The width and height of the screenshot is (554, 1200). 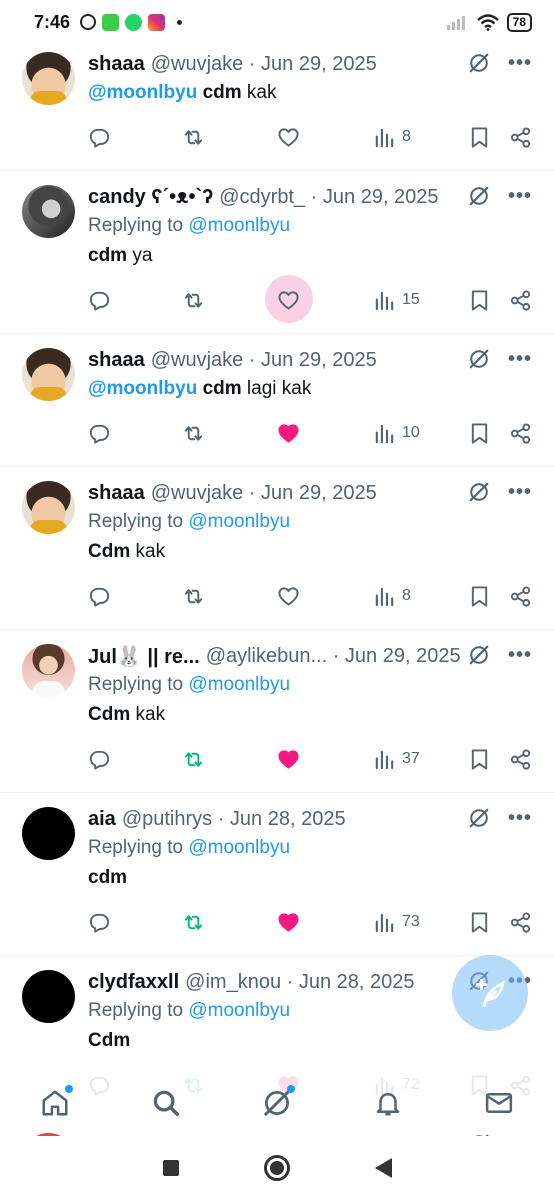 What do you see at coordinates (233, 818) in the screenshot?
I see `handle-and-date: @putihrys · Jun 28, 2025` at bounding box center [233, 818].